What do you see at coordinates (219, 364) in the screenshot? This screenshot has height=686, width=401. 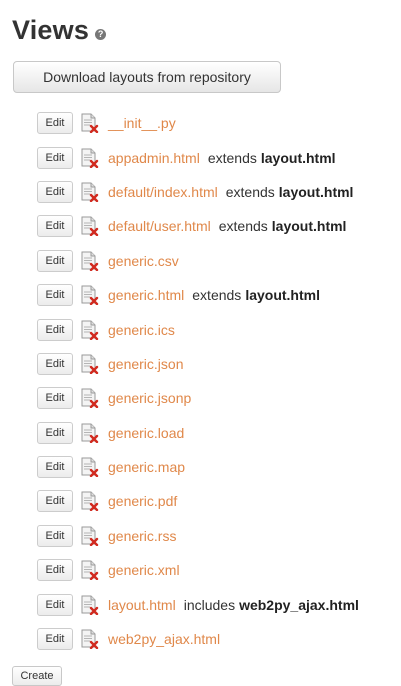 I see `file-row: Edit generic.json` at bounding box center [219, 364].